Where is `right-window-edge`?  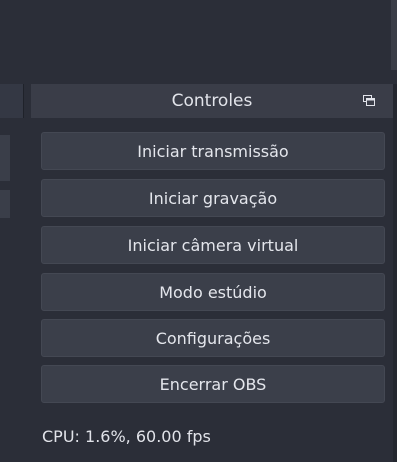 right-window-edge is located at coordinates (395, 273).